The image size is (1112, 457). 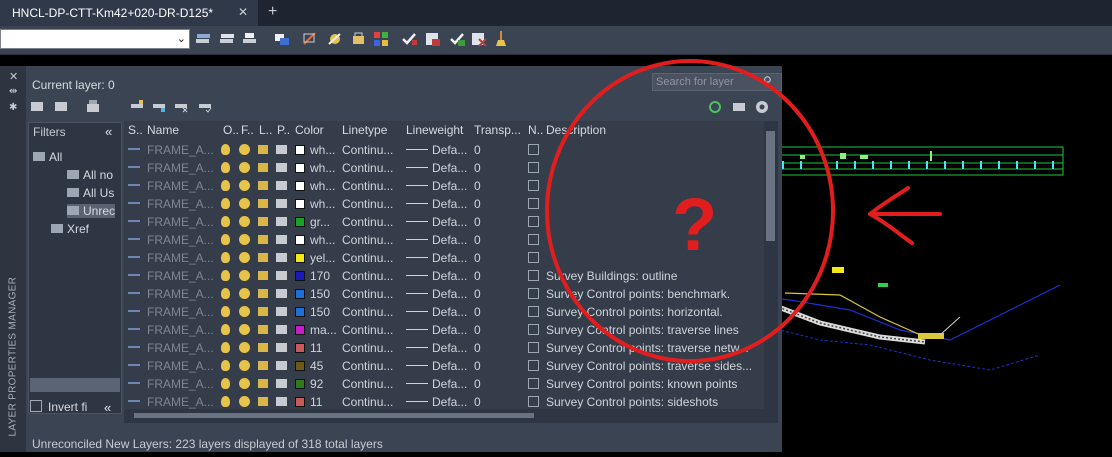 What do you see at coordinates (310, 39) in the screenshot?
I see `layer-off-icon` at bounding box center [310, 39].